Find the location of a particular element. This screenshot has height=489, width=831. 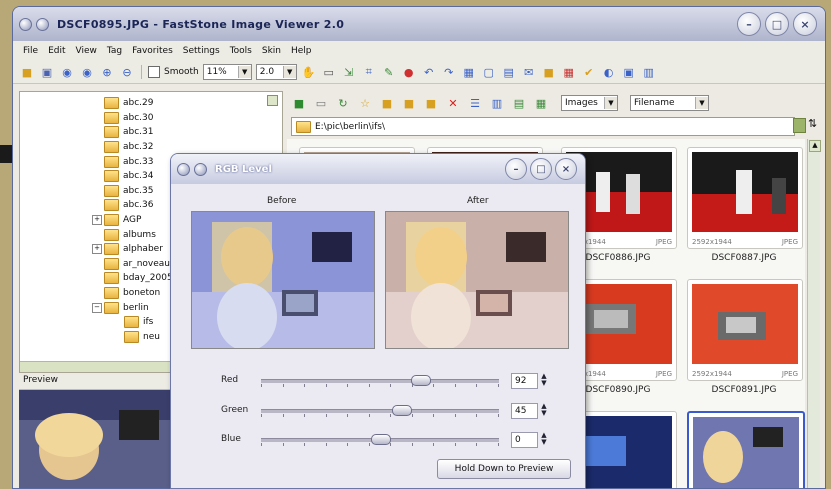

email-icon: ✉ is located at coordinates (529, 72).